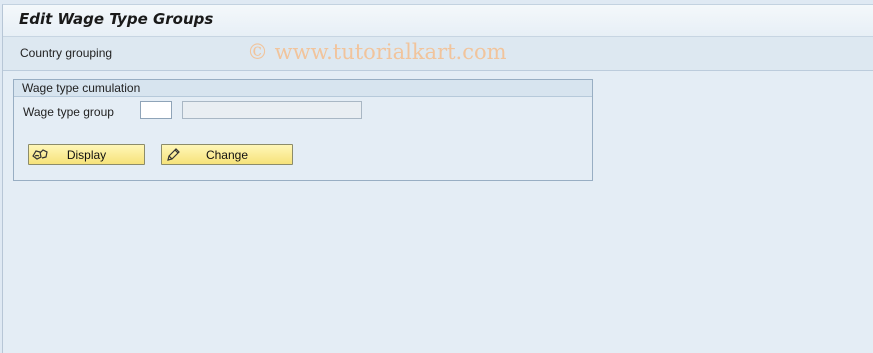 This screenshot has width=873, height=353. What do you see at coordinates (116, 19) in the screenshot?
I see `page-title: Edit Wage Type Groups` at bounding box center [116, 19].